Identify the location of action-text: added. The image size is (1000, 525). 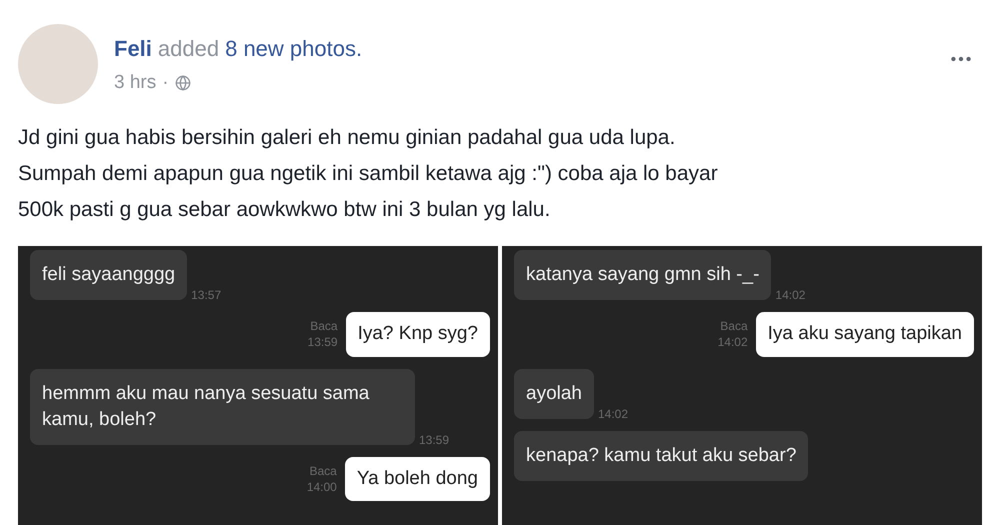
(189, 49).